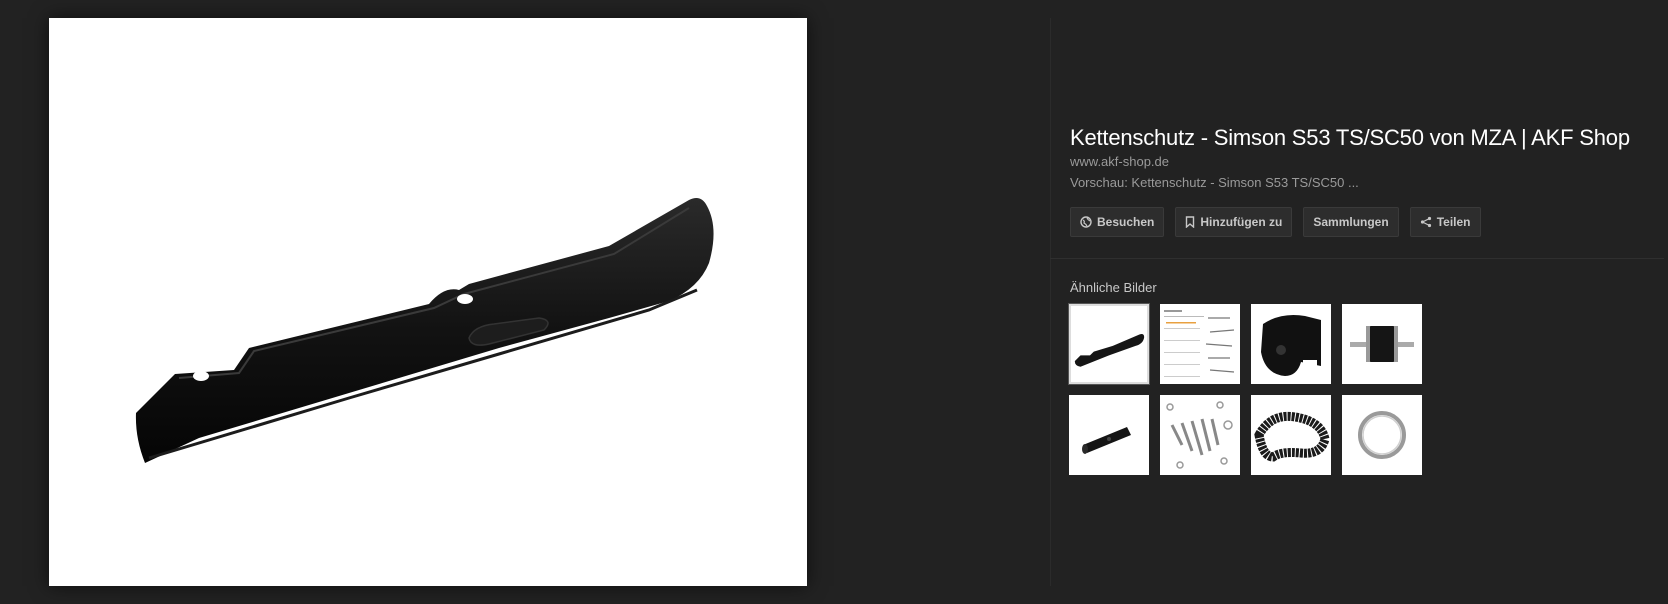  I want to click on collections-label: Sammlungen, so click(1351, 222).